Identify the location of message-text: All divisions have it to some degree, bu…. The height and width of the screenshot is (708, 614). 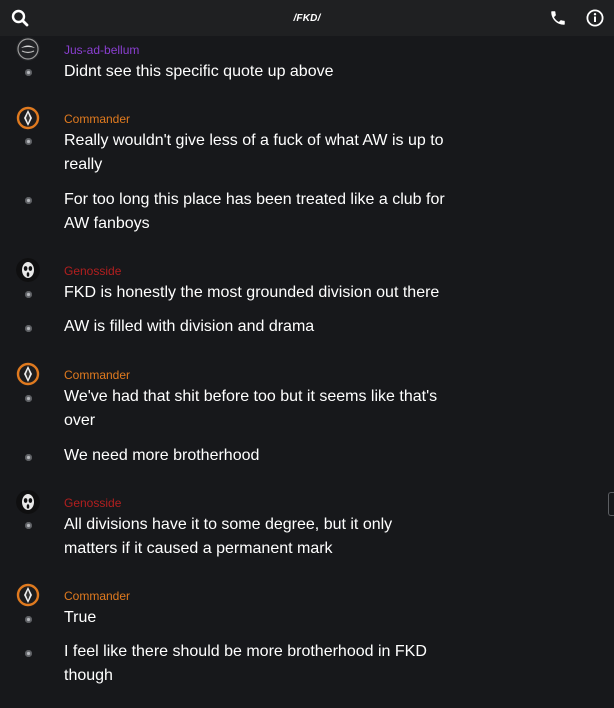
(228, 536).